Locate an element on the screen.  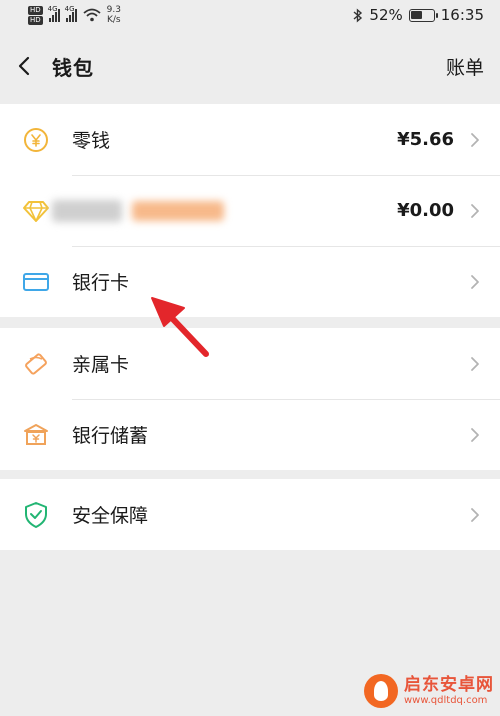
diamond-icon is located at coordinates (36, 211).